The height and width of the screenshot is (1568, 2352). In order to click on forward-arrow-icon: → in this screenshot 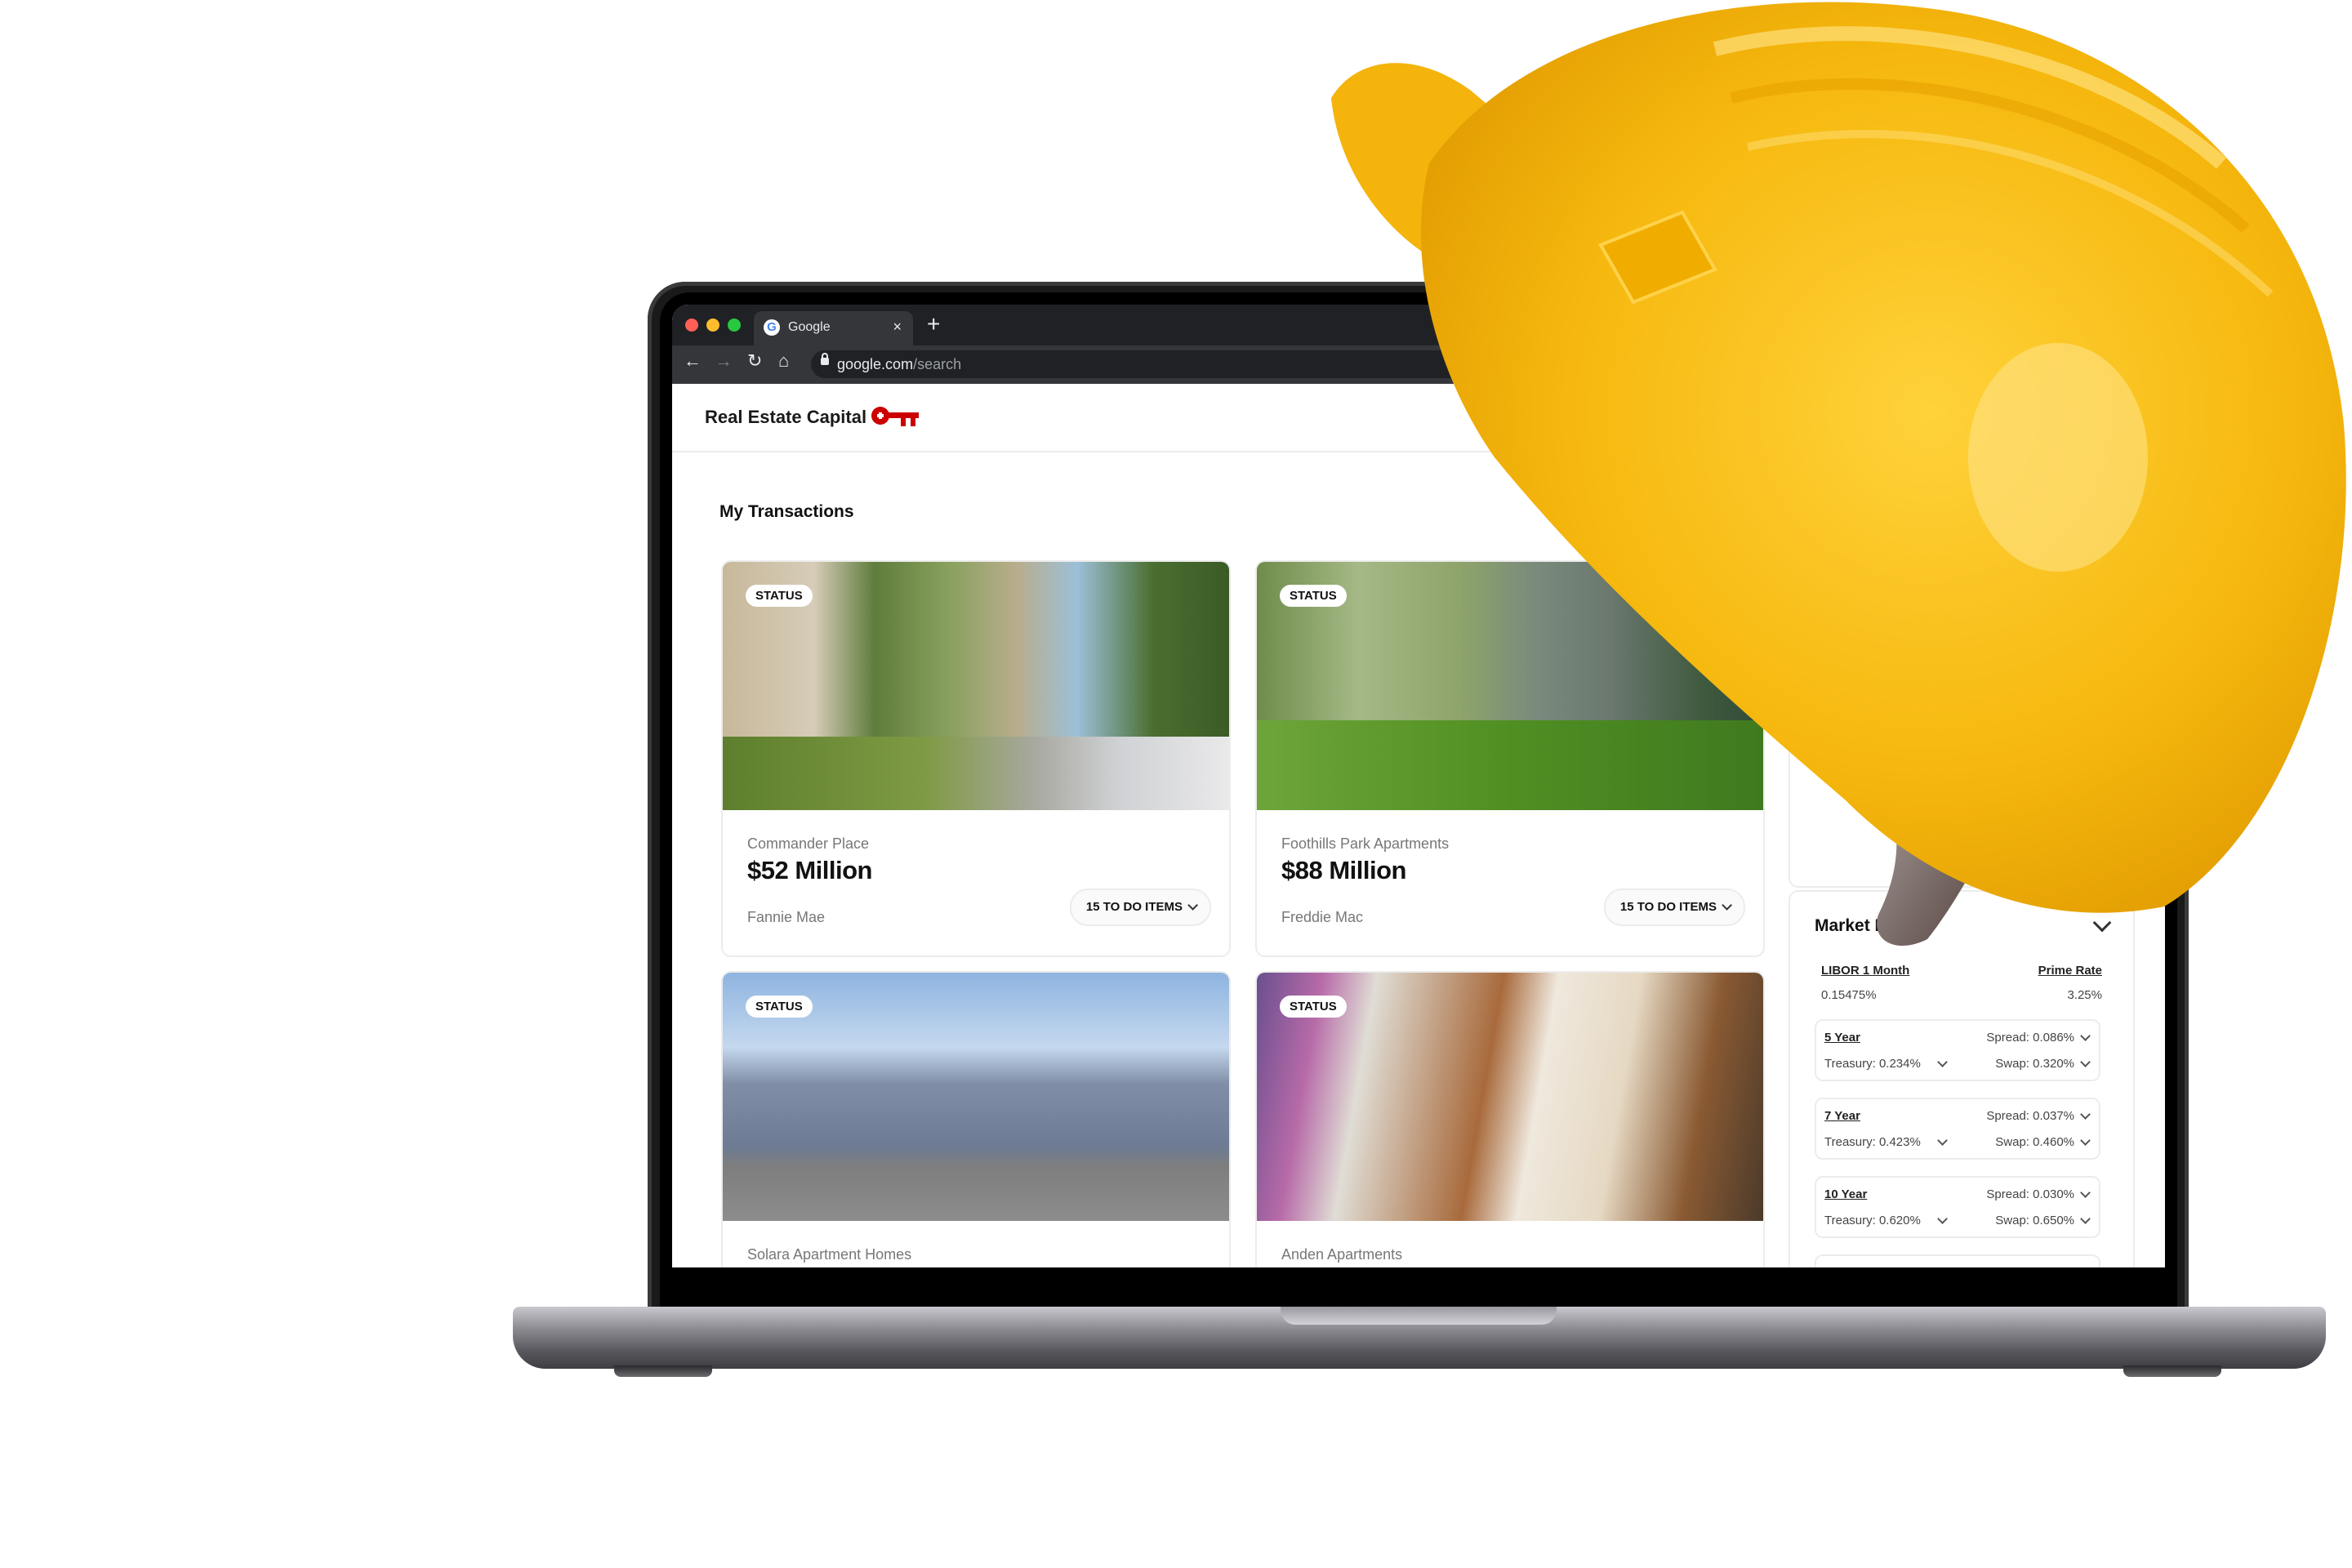, I will do `click(724, 361)`.